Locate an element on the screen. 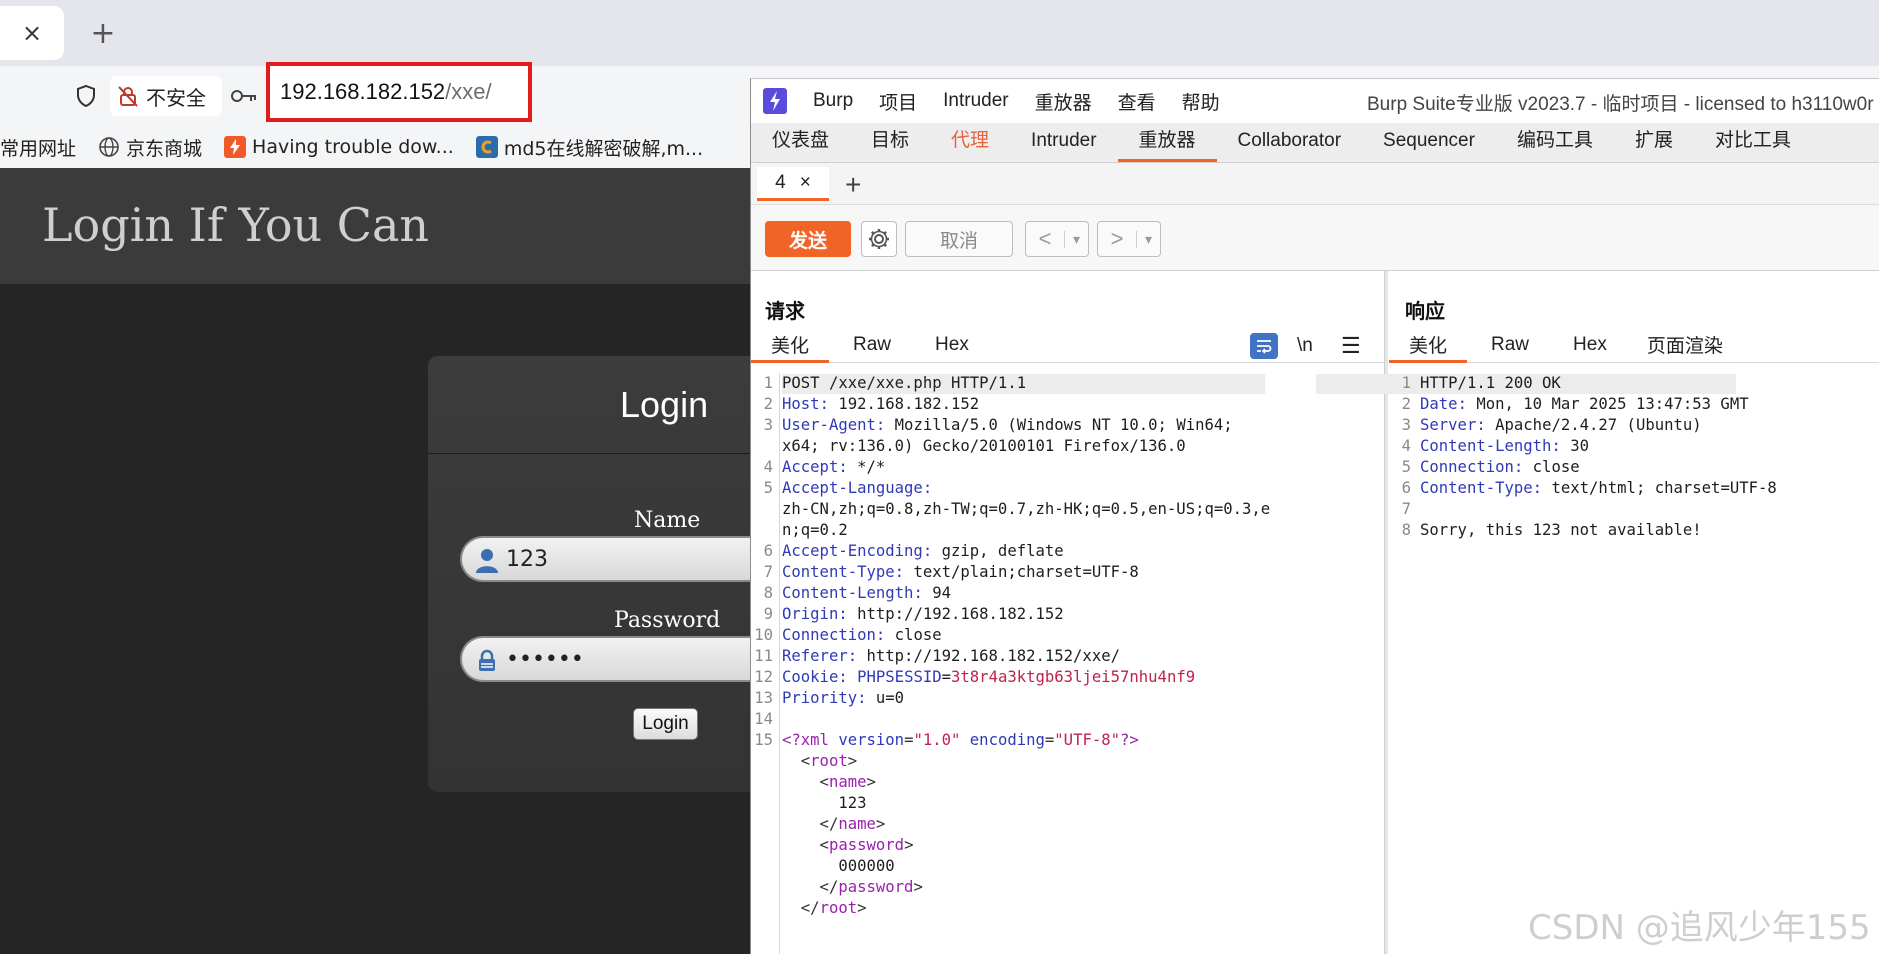 This screenshot has width=1879, height=954. code-line: Sorry, this 123 not available! is located at coordinates (1561, 530).